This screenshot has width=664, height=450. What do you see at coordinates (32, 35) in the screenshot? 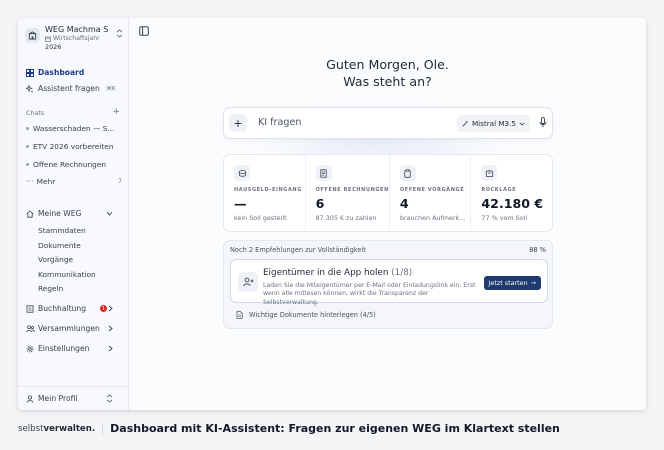
I see `building-icon` at bounding box center [32, 35].